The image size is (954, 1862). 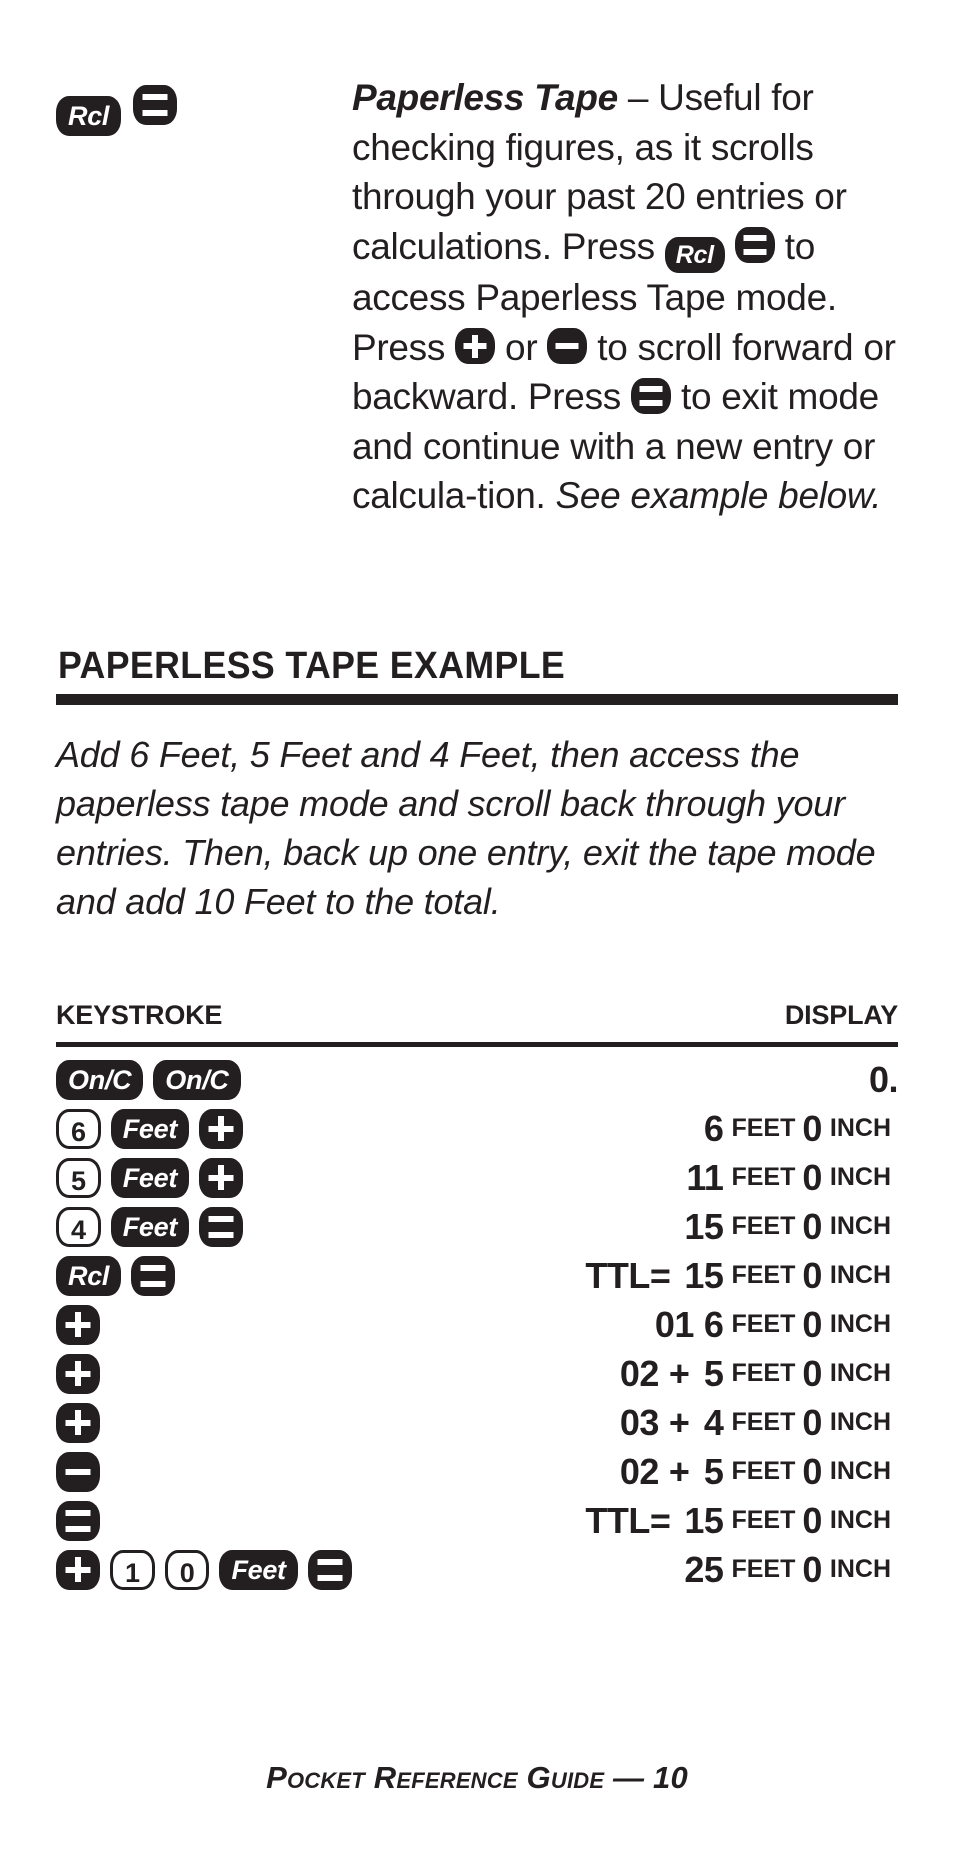 I want to click on row-display: 02 +5 FEET 0 INCH, so click(x=759, y=1373).